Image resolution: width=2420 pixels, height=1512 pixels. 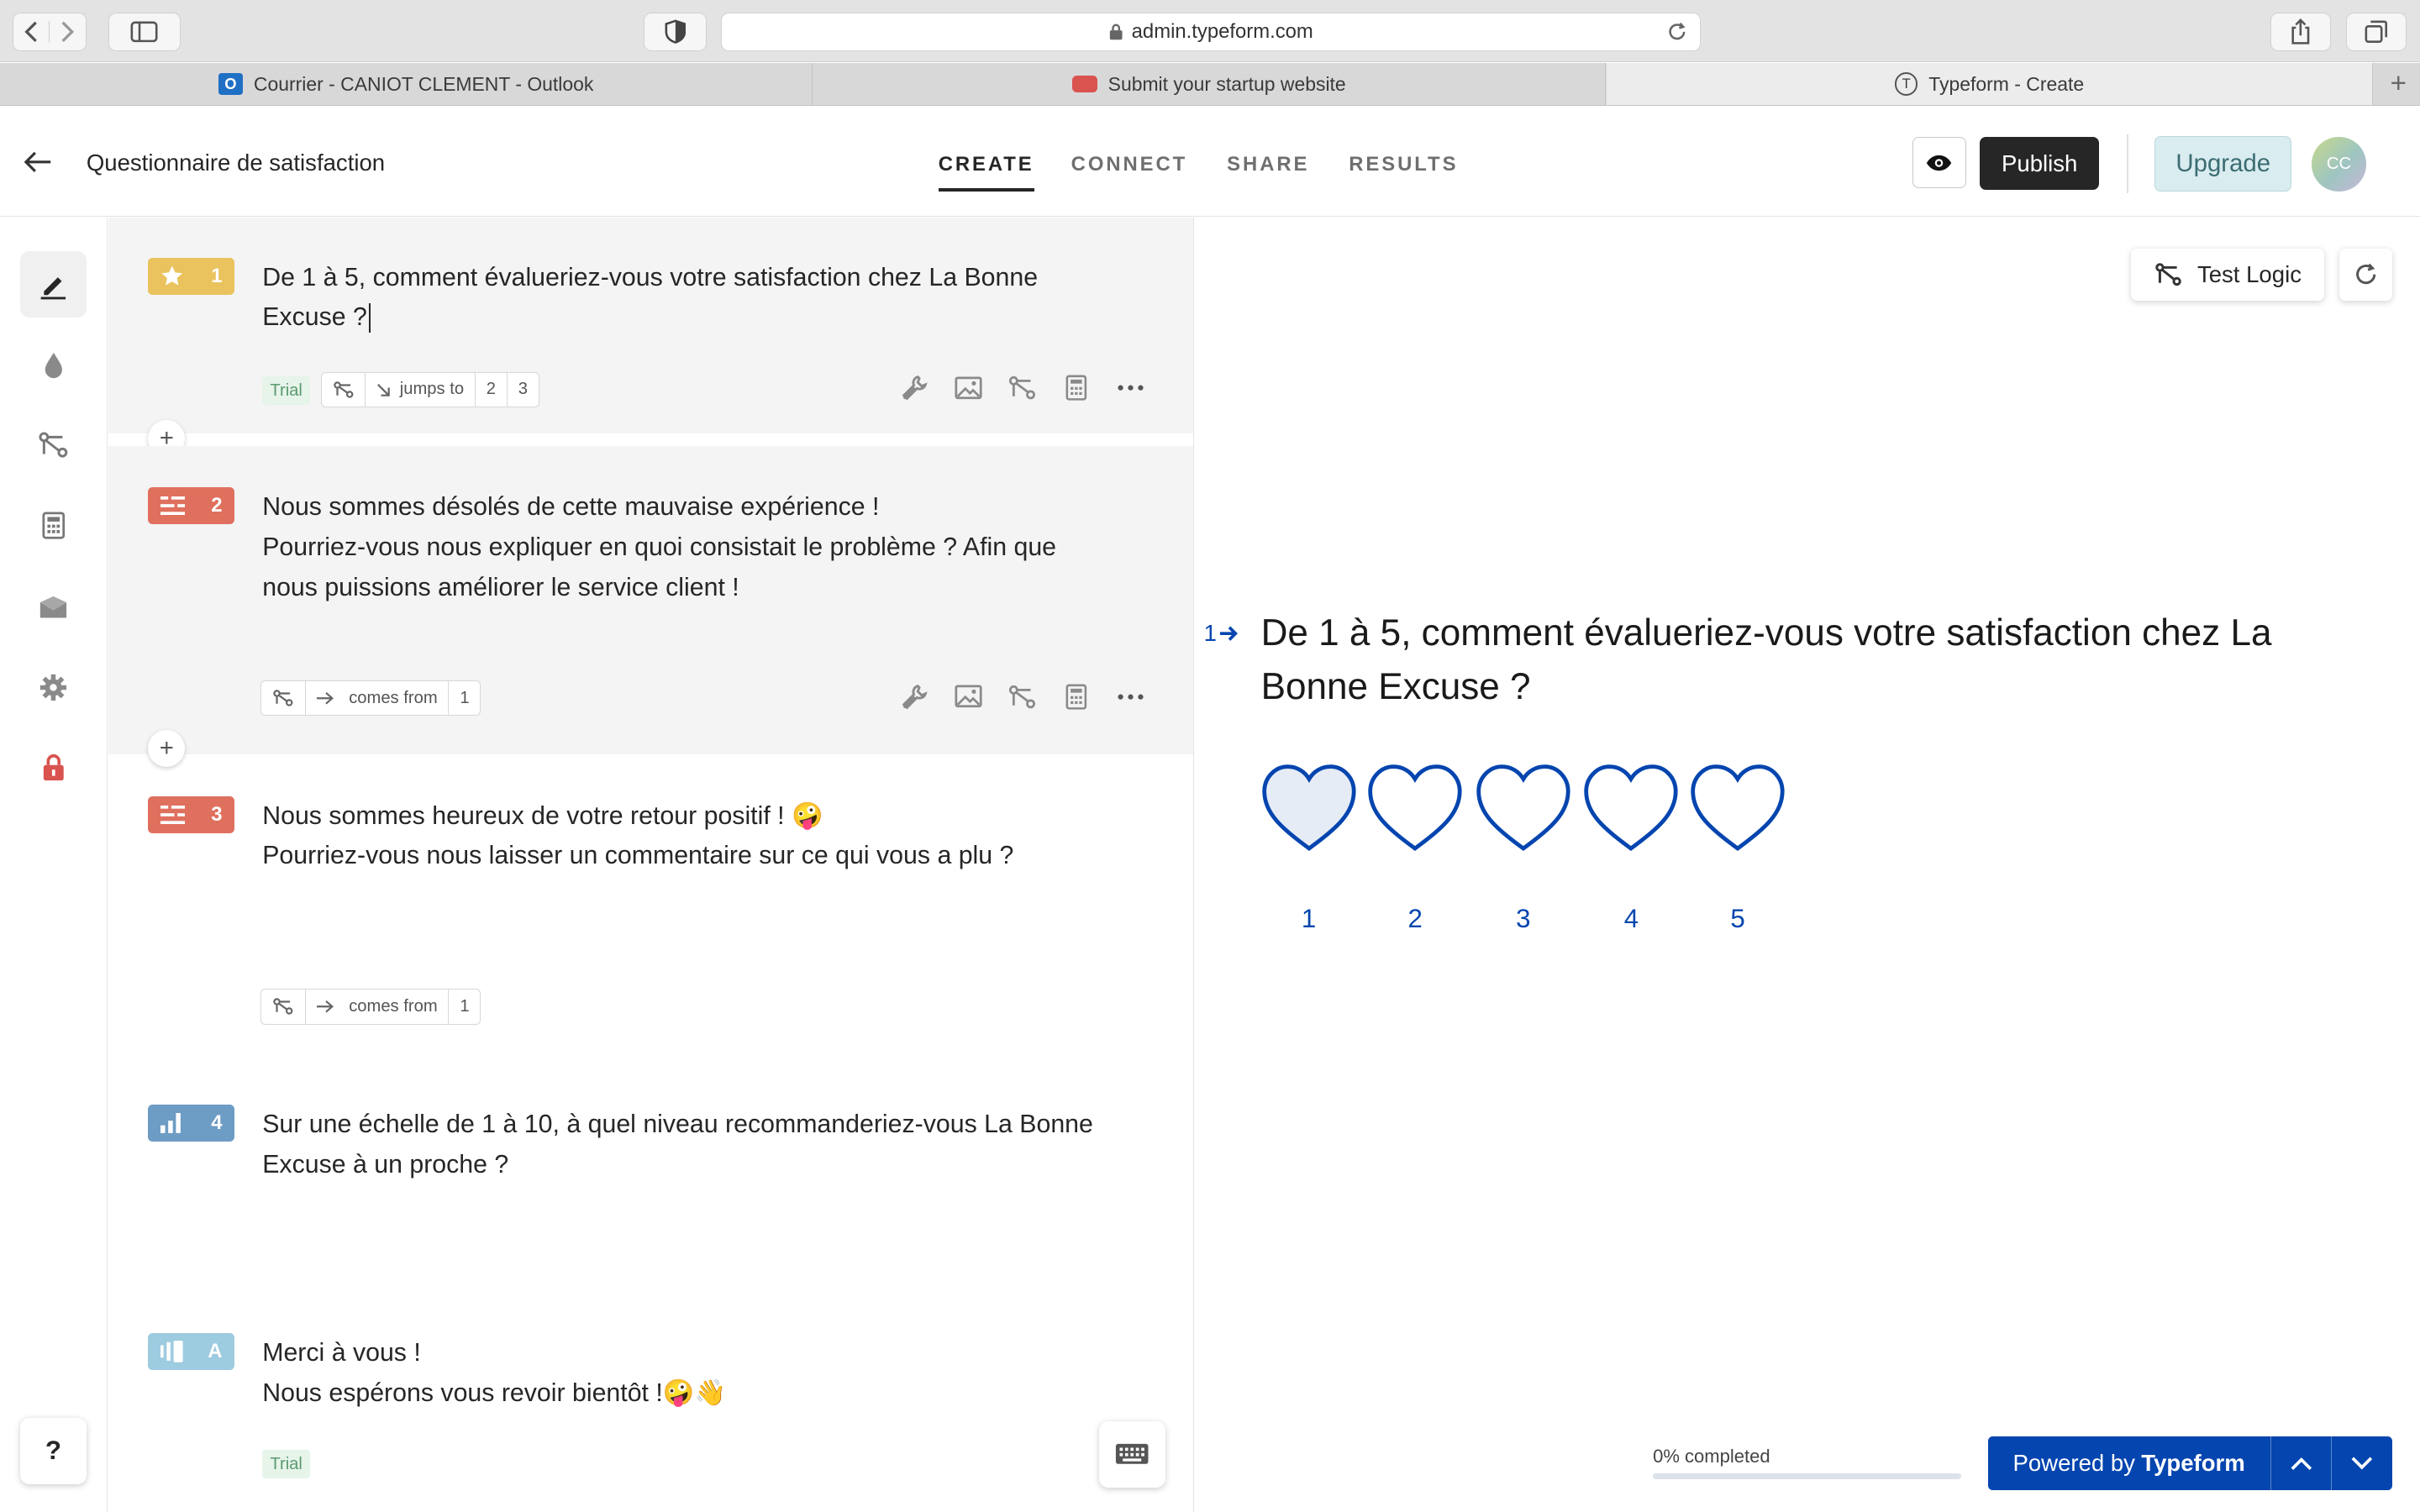 What do you see at coordinates (986, 172) in the screenshot?
I see `tab-create: CREATE` at bounding box center [986, 172].